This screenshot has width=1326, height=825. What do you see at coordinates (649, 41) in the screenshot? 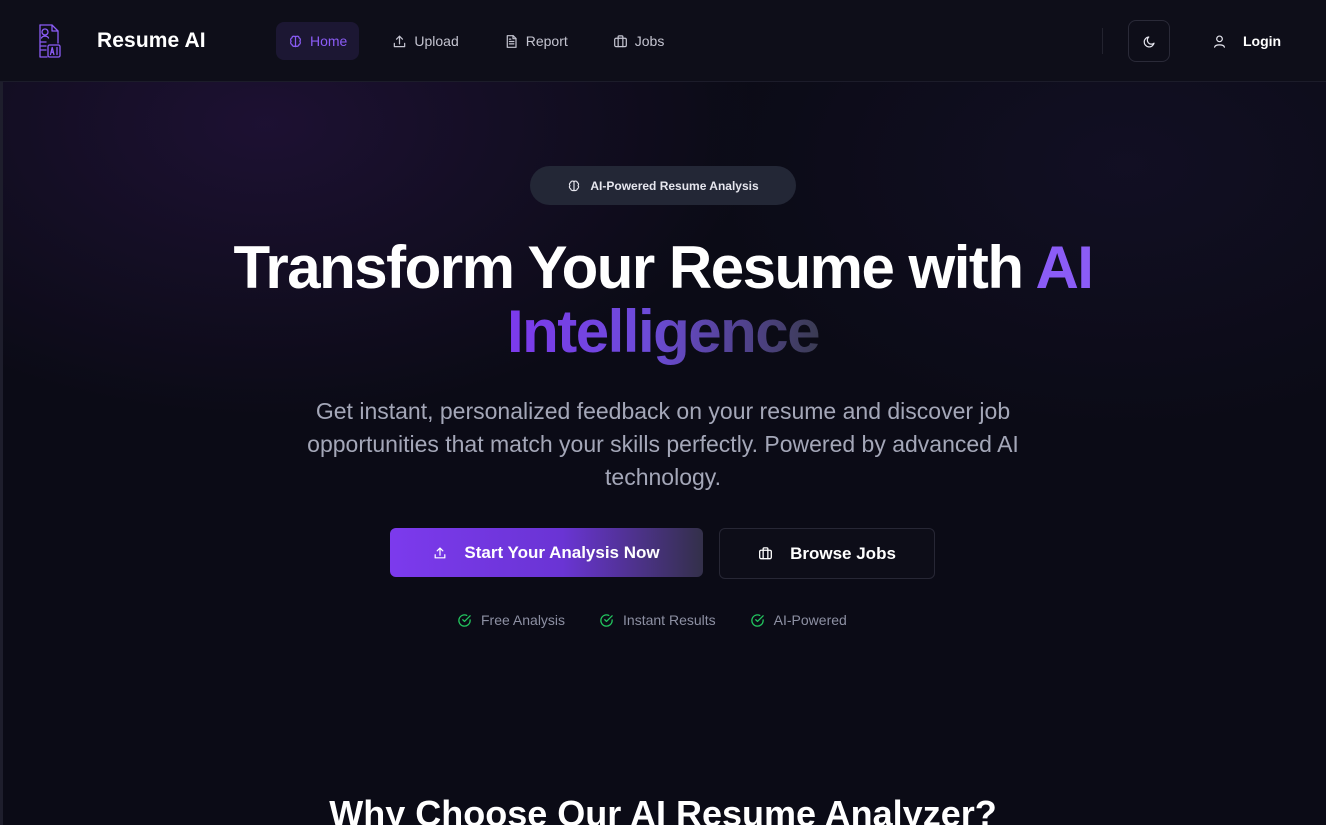
I see `nav-link-label: Jobs` at bounding box center [649, 41].